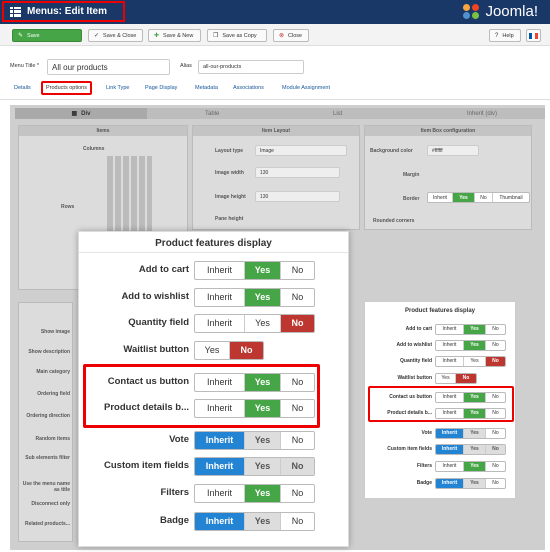 The image size is (550, 552). Describe the element at coordinates (237, 35) in the screenshot. I see `save-copy-button: ❐ Save as Copy` at that location.